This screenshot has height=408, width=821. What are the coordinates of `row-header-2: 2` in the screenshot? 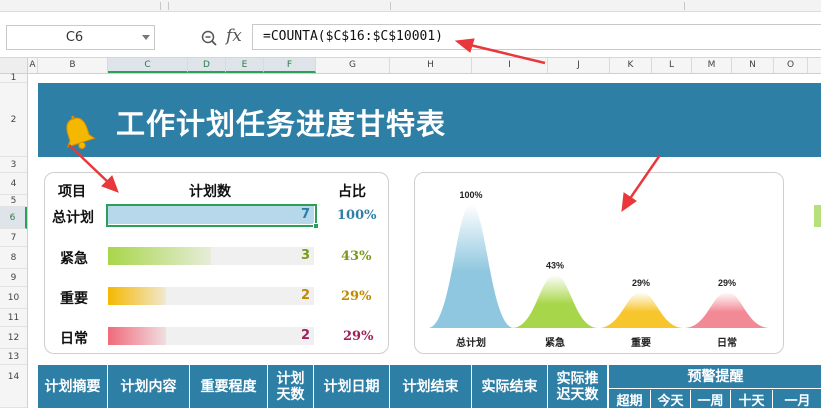 It's located at (13, 120).